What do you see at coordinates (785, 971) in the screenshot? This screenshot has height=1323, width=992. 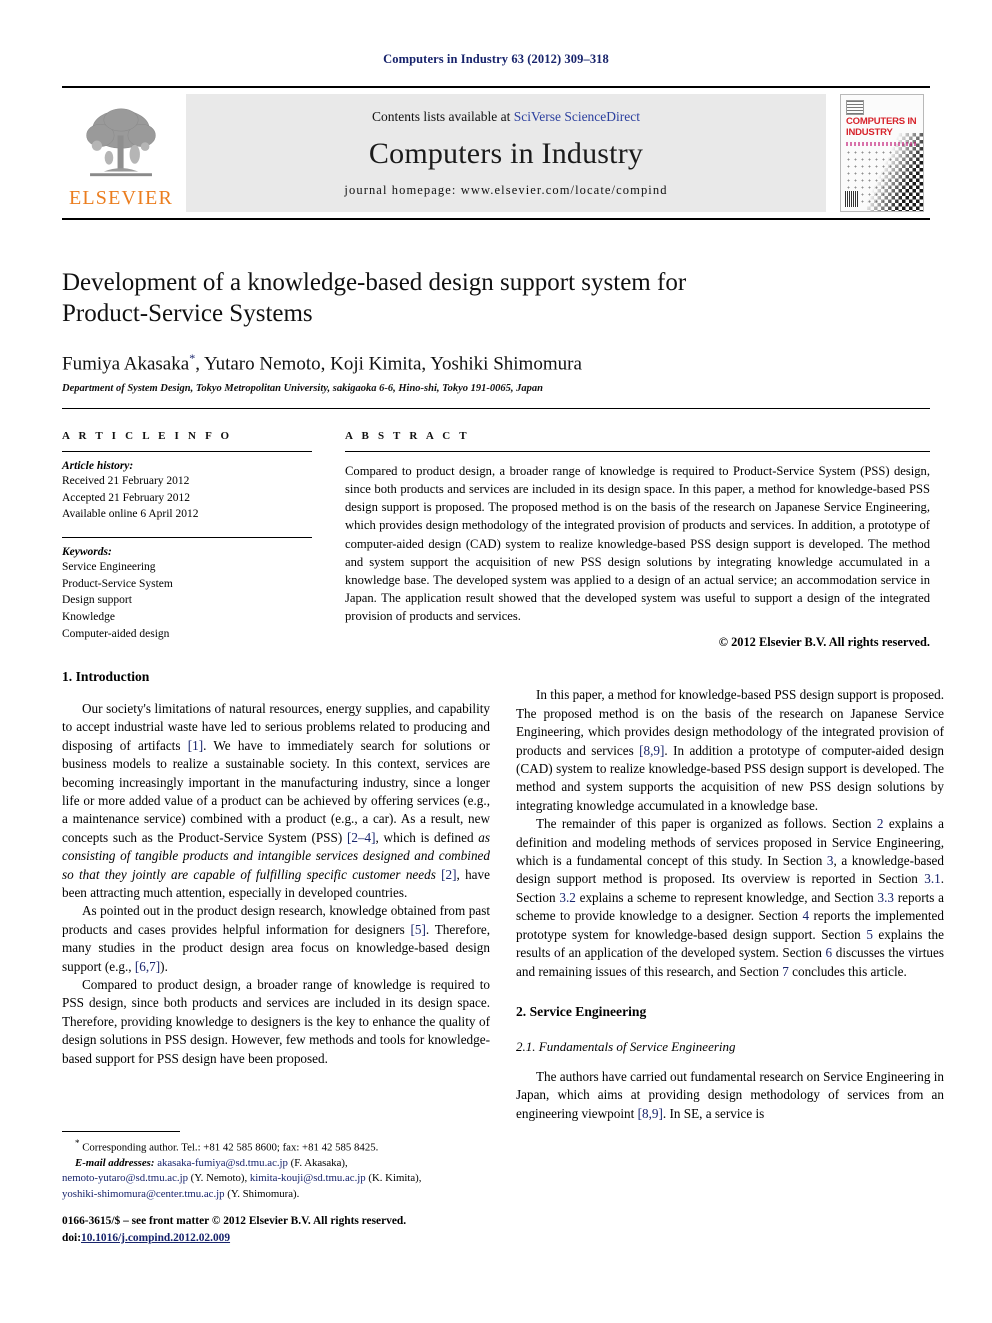 I see `section-ref: 7` at bounding box center [785, 971].